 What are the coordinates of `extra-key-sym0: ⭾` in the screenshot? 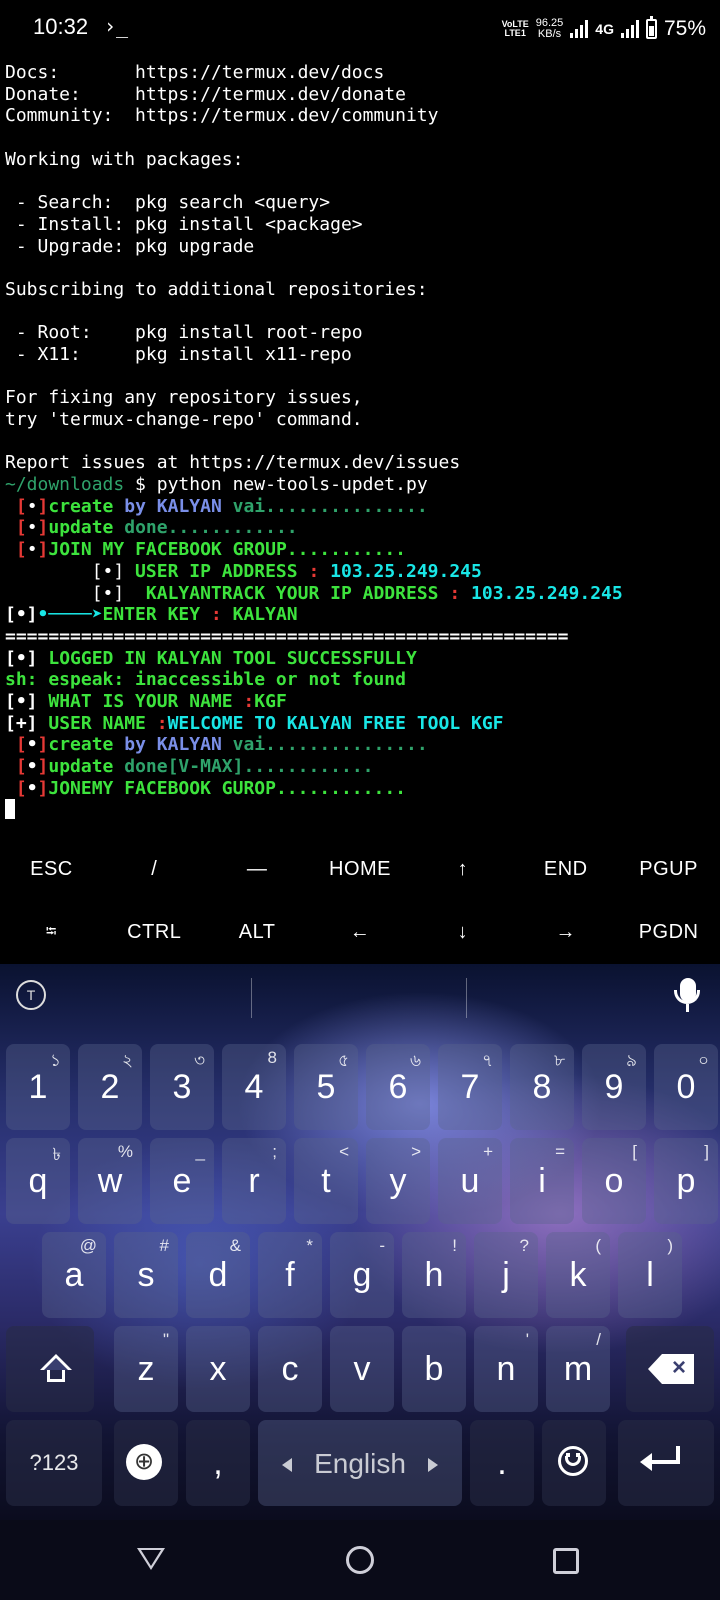 It's located at (51, 932).